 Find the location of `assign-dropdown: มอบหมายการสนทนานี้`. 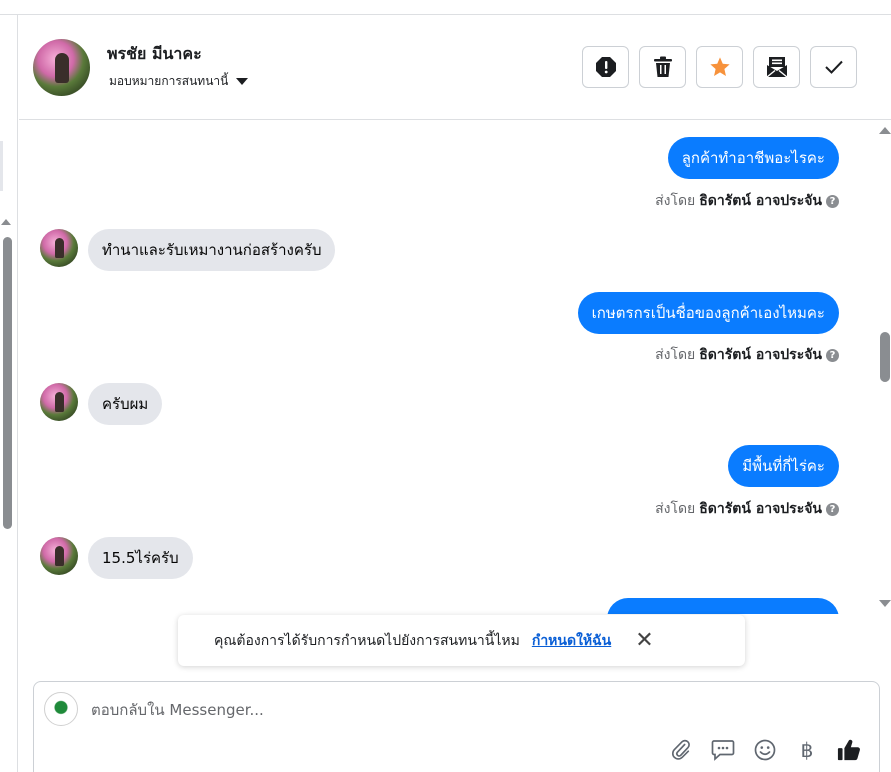

assign-dropdown: มอบหมายการสนทนานี้ is located at coordinates (179, 81).